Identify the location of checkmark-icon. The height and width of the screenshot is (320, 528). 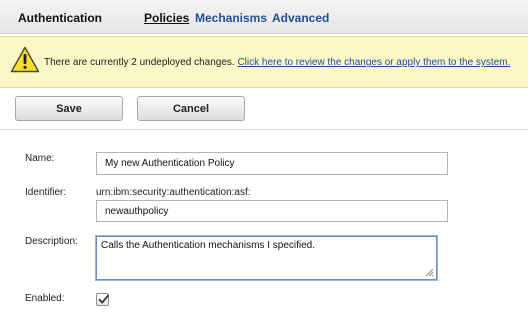
(103, 299).